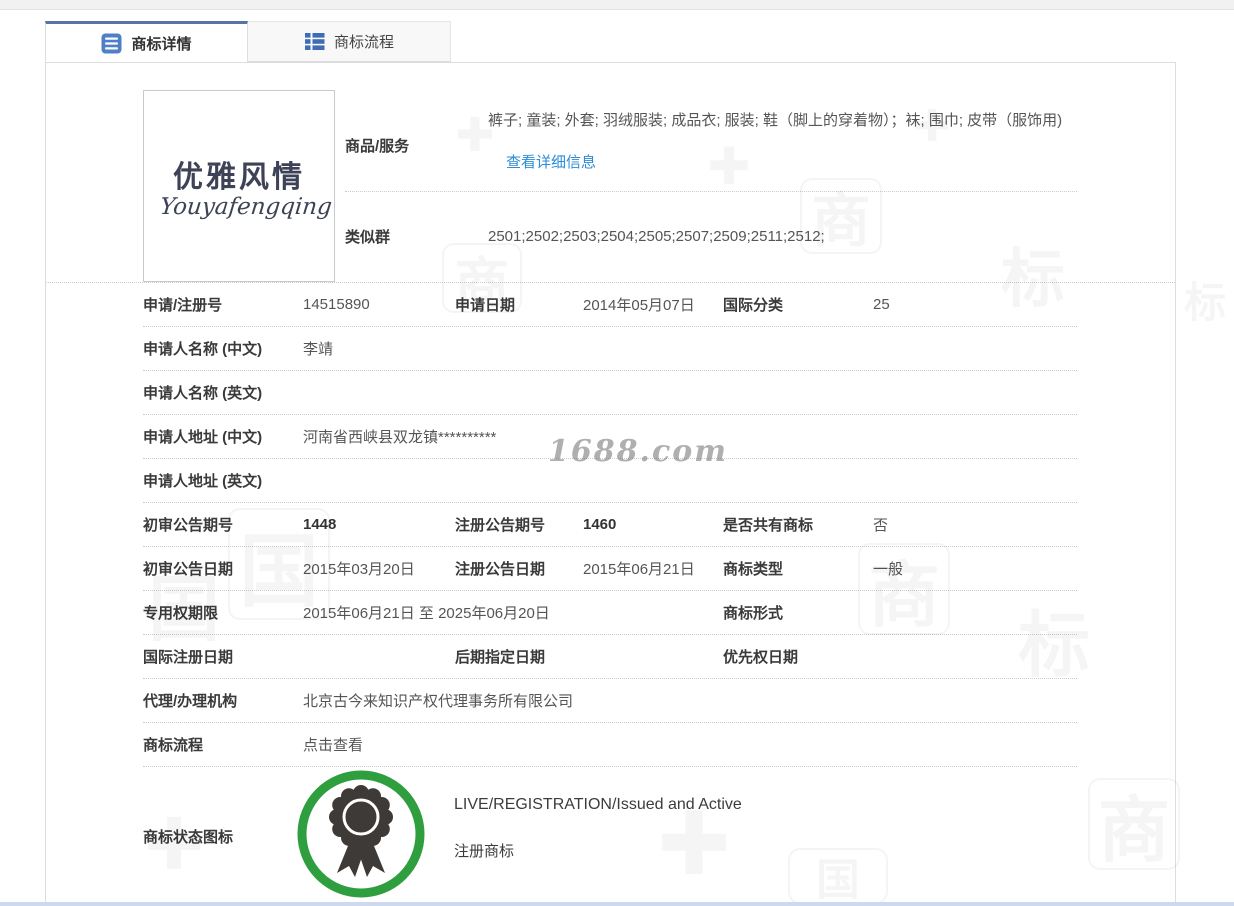 The height and width of the screenshot is (906, 1234). I want to click on row-value: 2015年03月20日, so click(359, 569).